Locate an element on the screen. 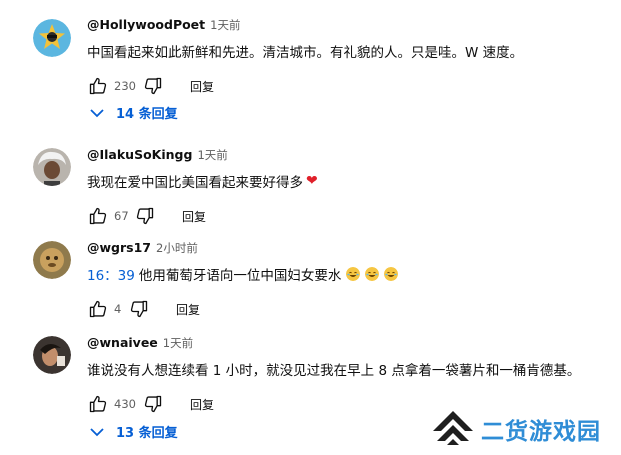 The image size is (621, 455). video-timestamp-link: 16：39 is located at coordinates (111, 274).